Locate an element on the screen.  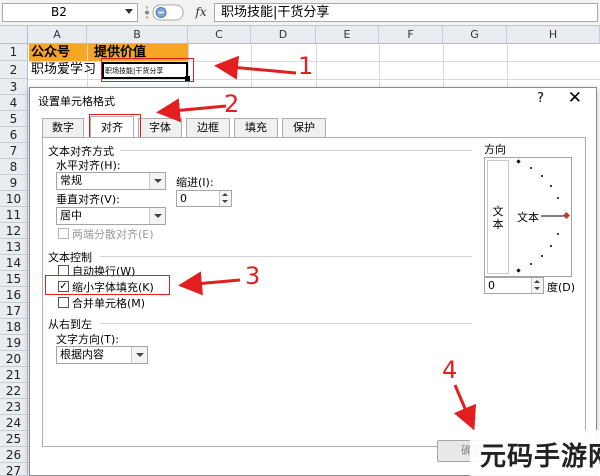
orientation-label: 方向 is located at coordinates (495, 149).